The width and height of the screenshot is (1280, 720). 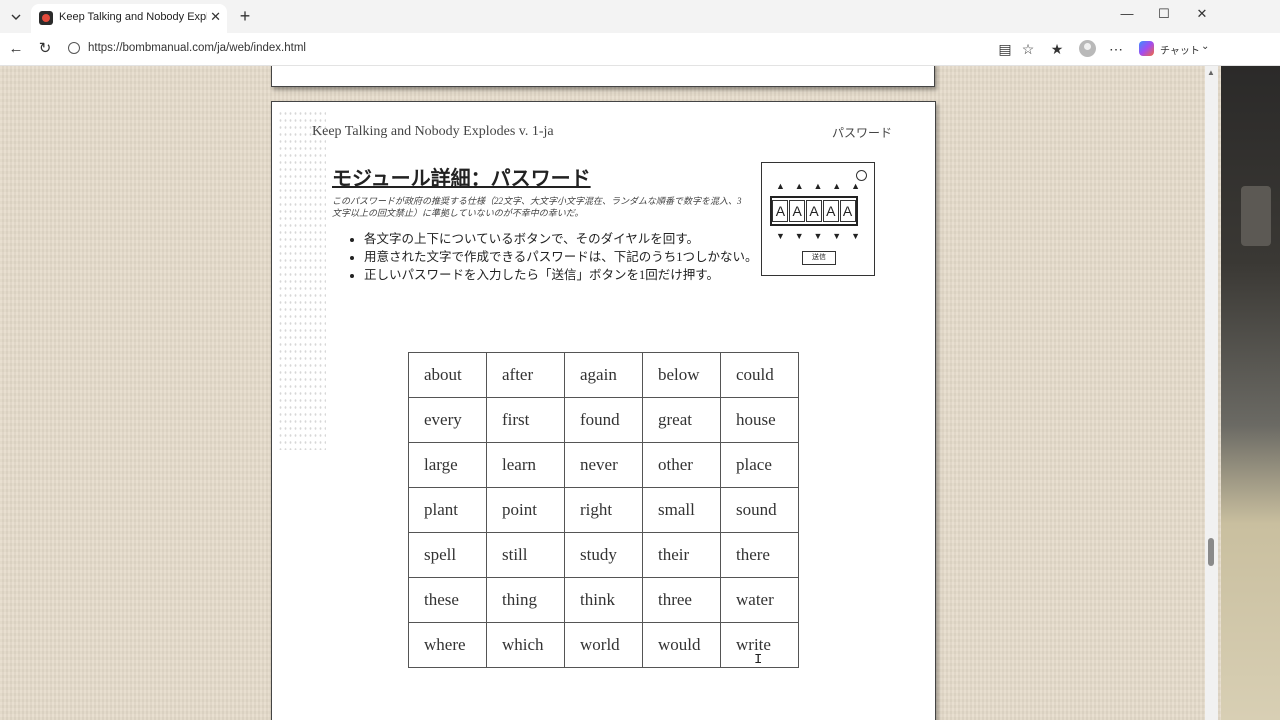 I want to click on word-cell: world, so click(x=603, y=645).